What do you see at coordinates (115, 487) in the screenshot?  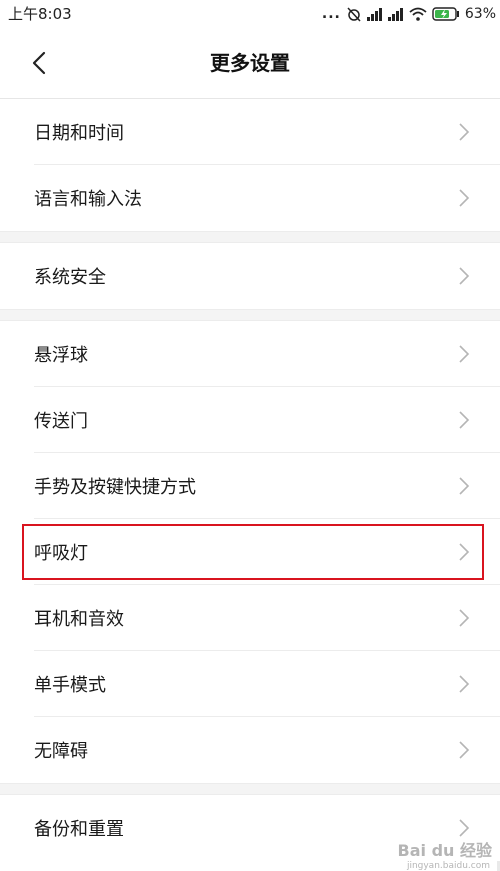 I see `setting-label: 手势及按键快捷方式` at bounding box center [115, 487].